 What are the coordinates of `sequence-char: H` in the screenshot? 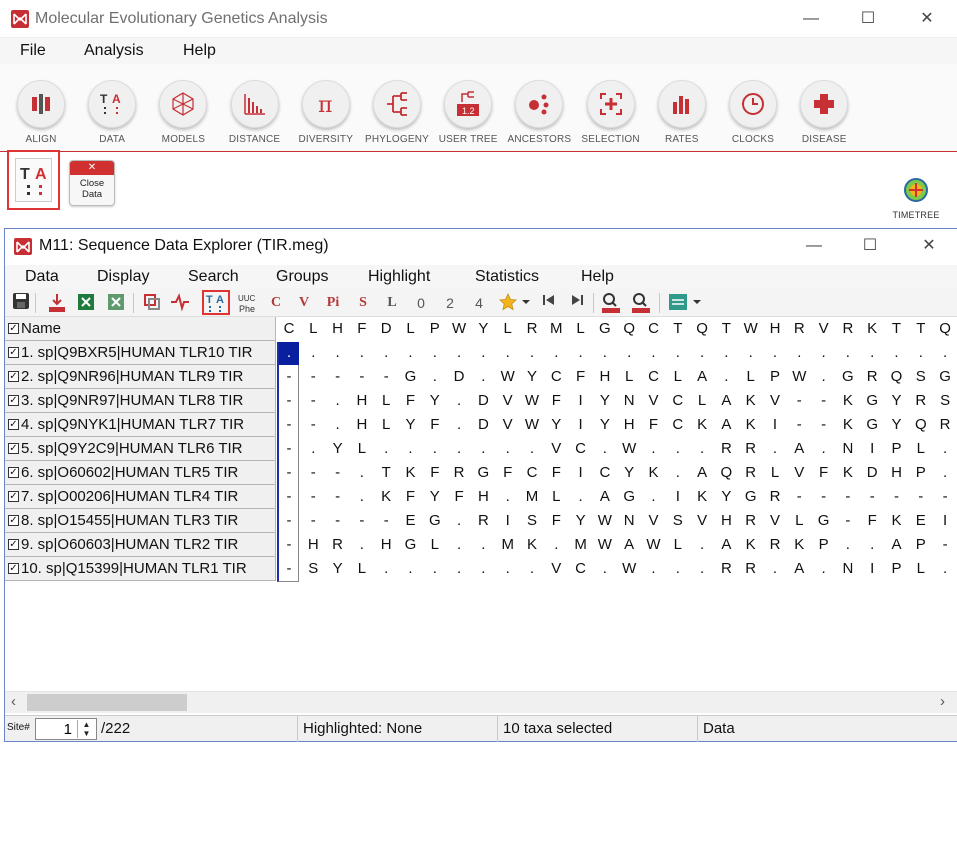 It's located at (313, 545).